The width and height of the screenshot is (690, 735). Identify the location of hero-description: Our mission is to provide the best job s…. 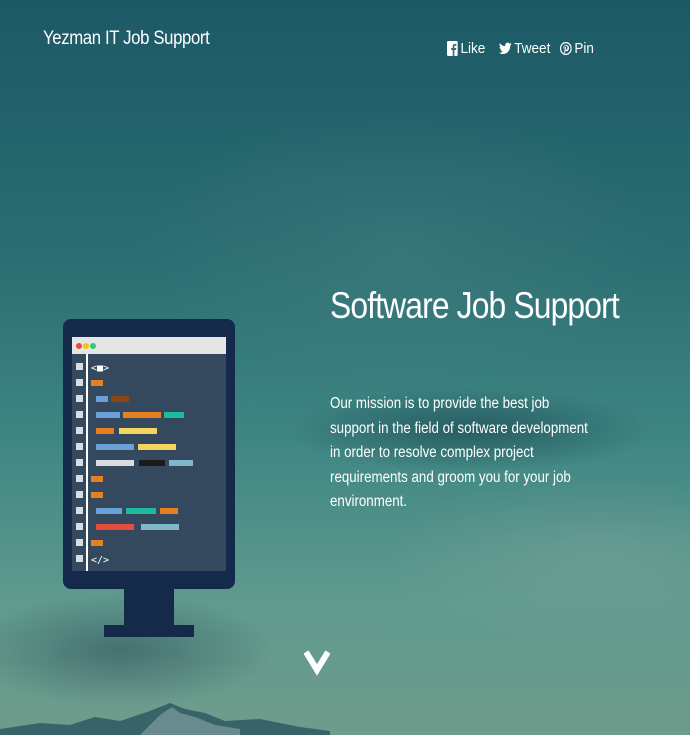
(459, 452).